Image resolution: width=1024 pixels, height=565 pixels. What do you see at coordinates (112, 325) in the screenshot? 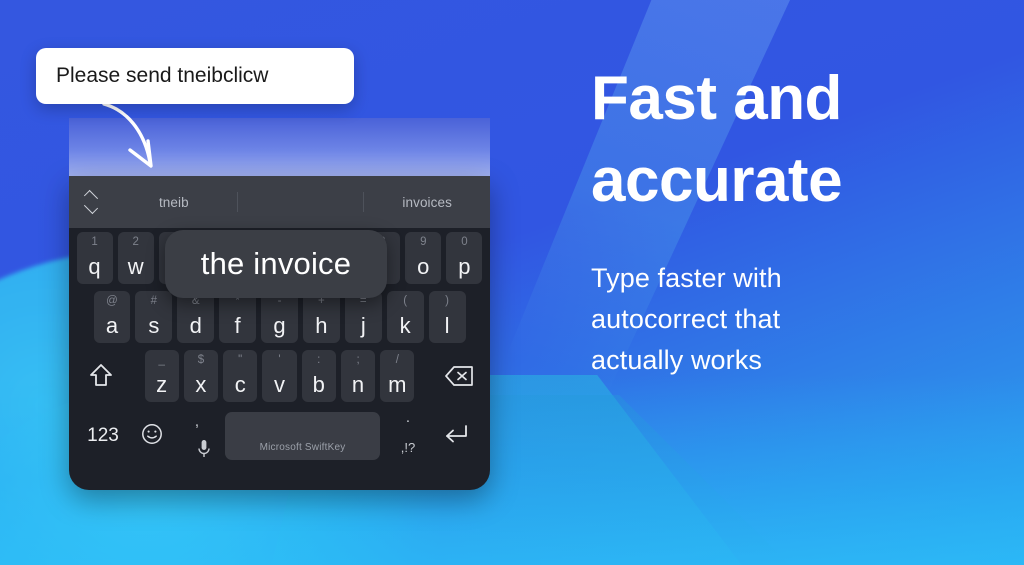
I see `key-label: a` at bounding box center [112, 325].